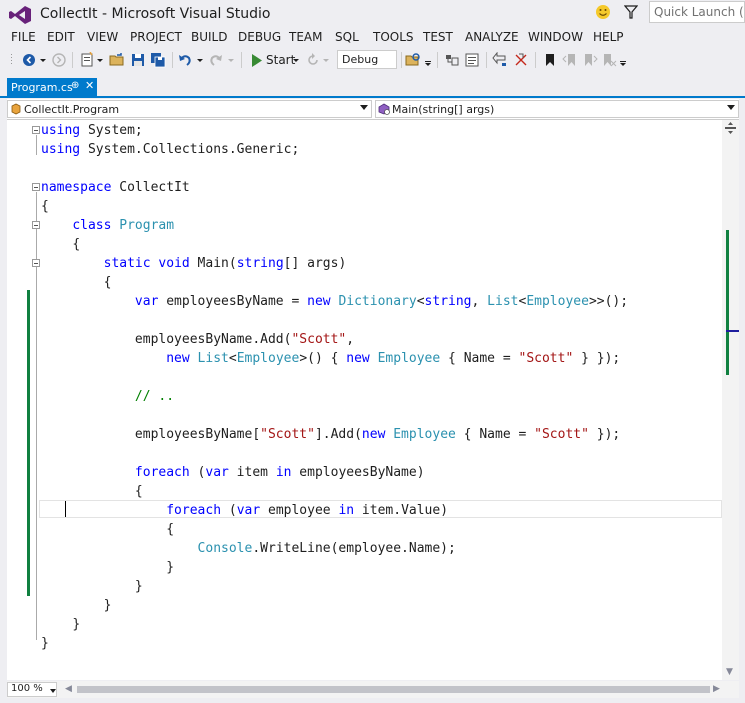 This screenshot has height=703, width=745. I want to click on refresh-icon, so click(313, 60).